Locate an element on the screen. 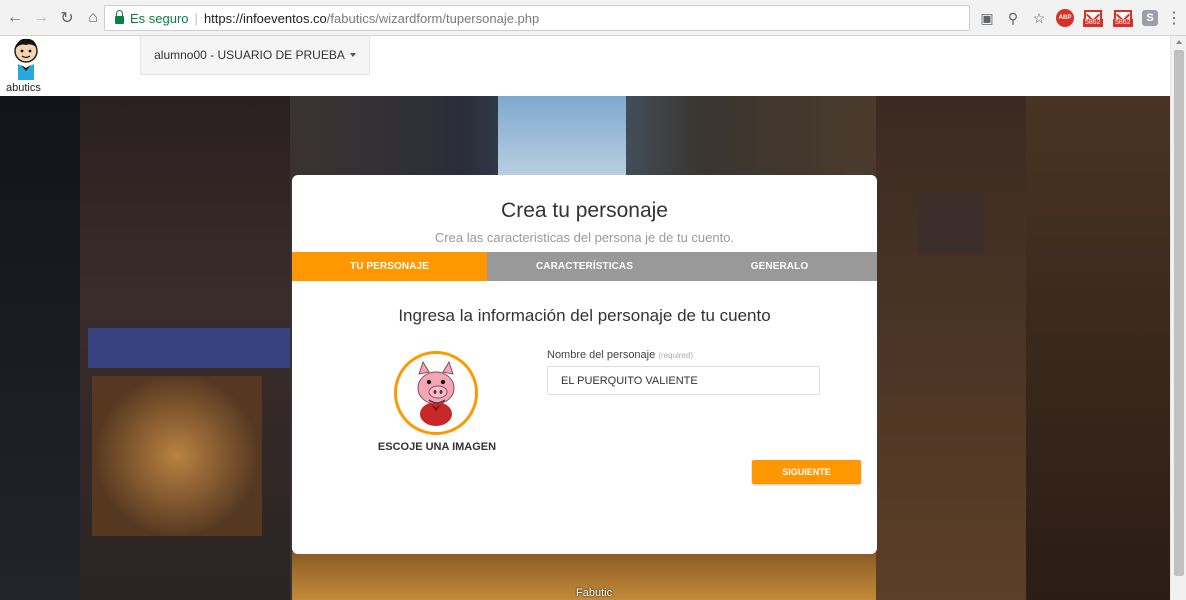 This screenshot has width=1186, height=600. browser-menu-icon: ⋮ is located at coordinates (1174, 18).